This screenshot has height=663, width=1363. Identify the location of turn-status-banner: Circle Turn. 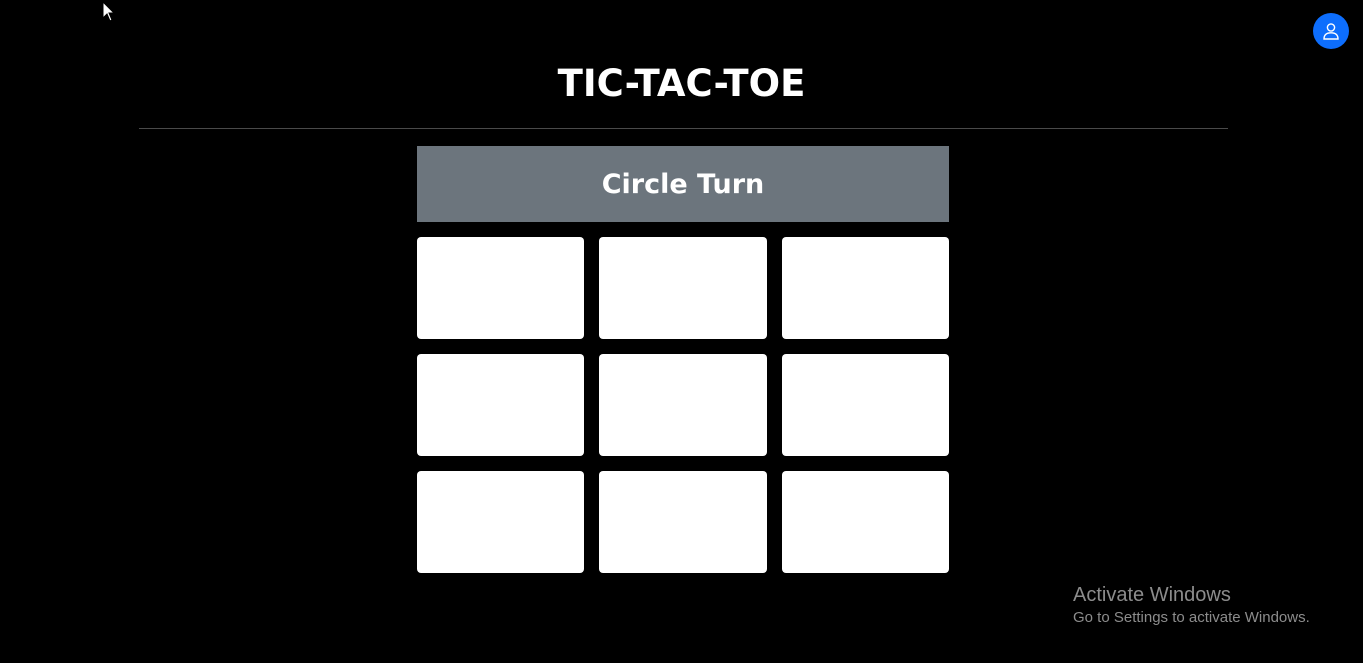
(683, 184).